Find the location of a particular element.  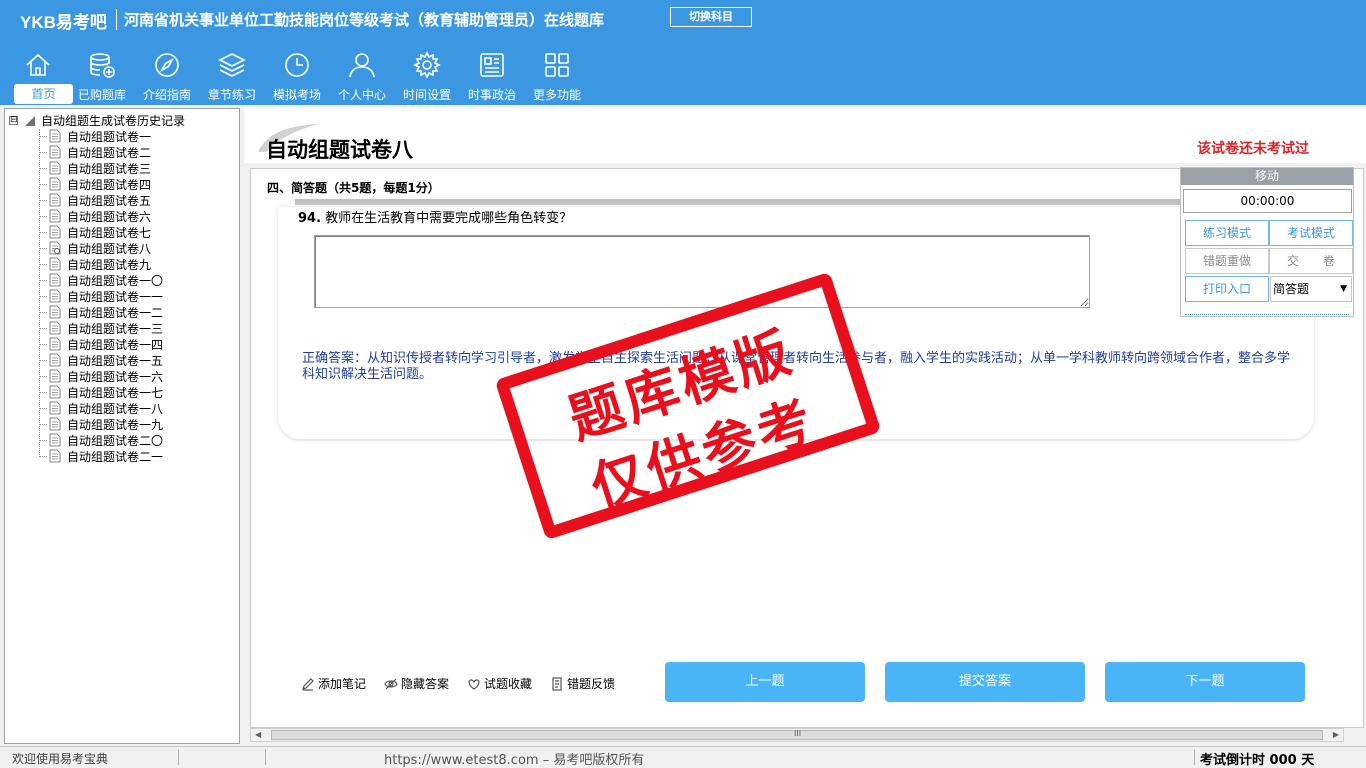

next-question-button: 下一题 is located at coordinates (1205, 682).